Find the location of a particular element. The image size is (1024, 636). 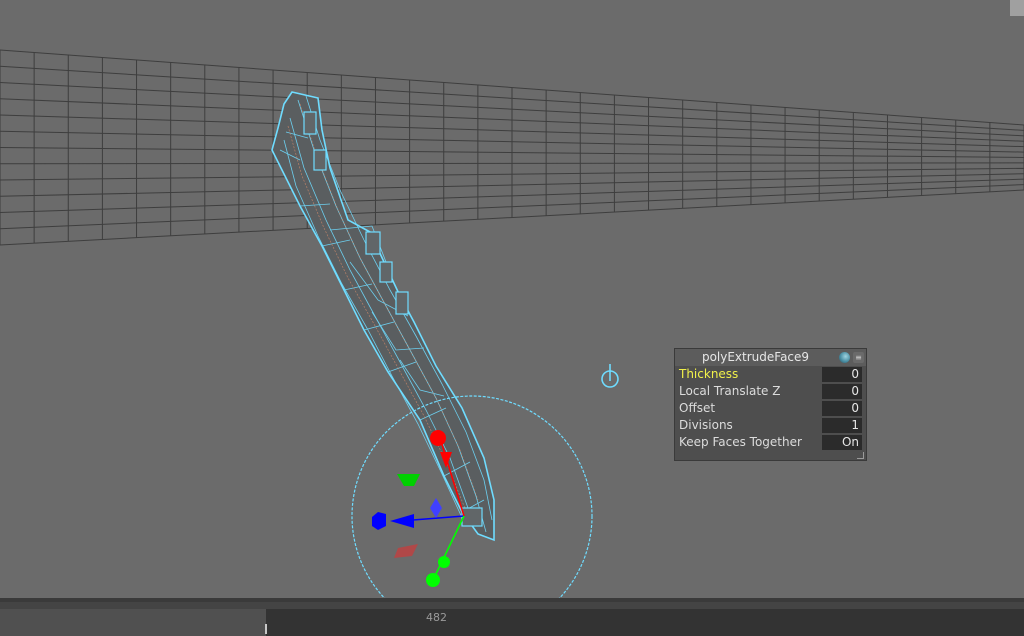

frame-number: 482 is located at coordinates (436, 617).